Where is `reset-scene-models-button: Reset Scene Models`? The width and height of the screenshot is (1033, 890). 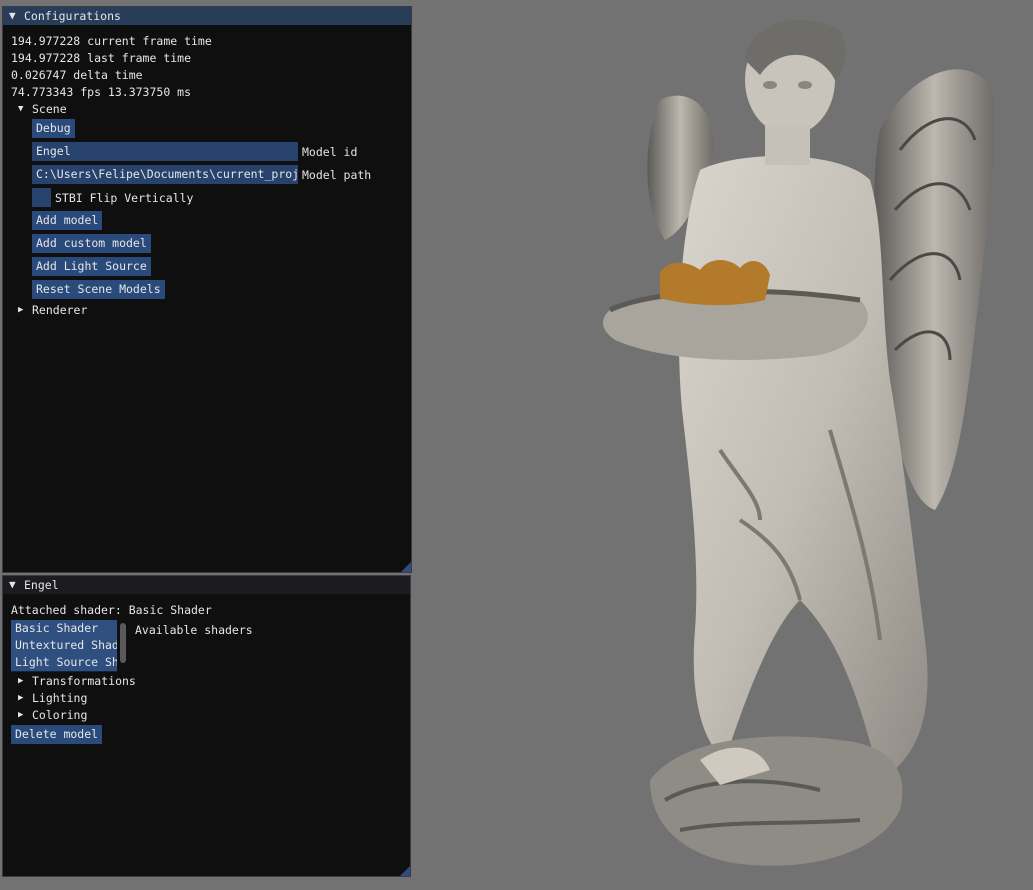 reset-scene-models-button: Reset Scene Models is located at coordinates (98, 289).